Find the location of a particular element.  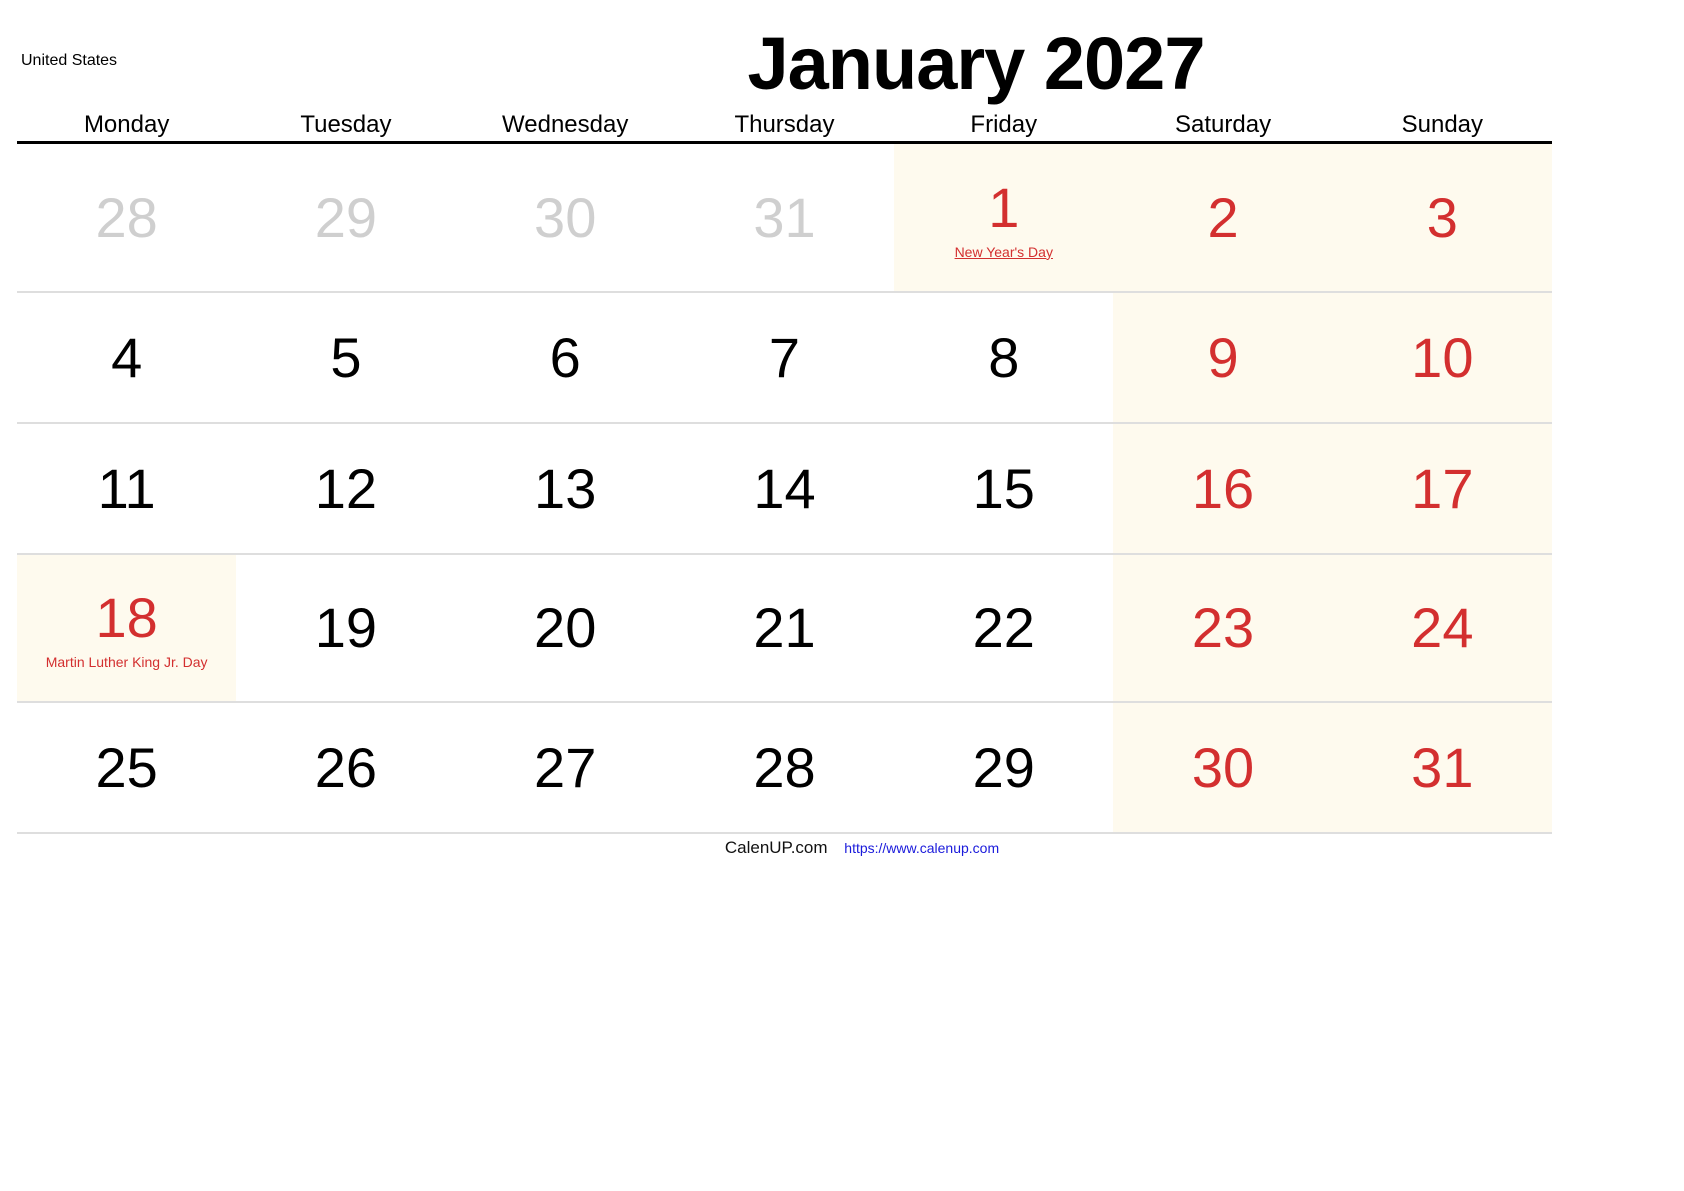

day-cell-other-month: 28 is located at coordinates (126, 217).